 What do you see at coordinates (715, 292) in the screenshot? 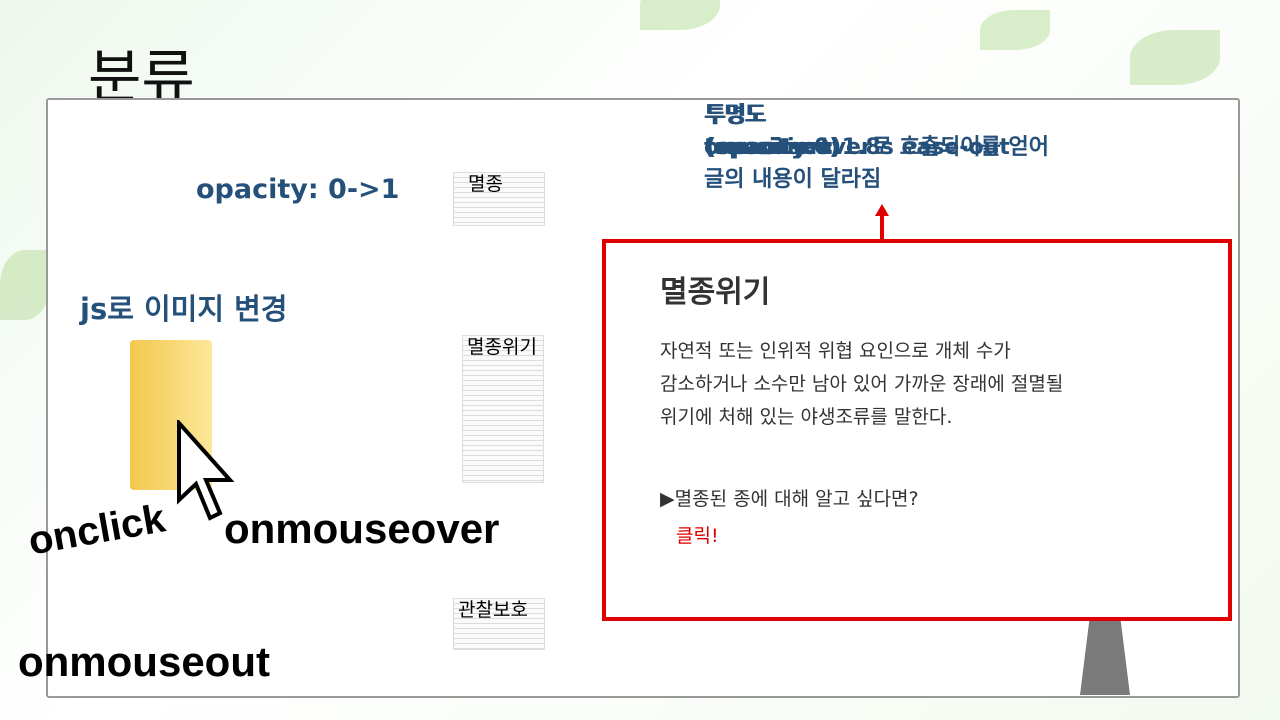
I see `info-heading: 멸종위기` at bounding box center [715, 292].